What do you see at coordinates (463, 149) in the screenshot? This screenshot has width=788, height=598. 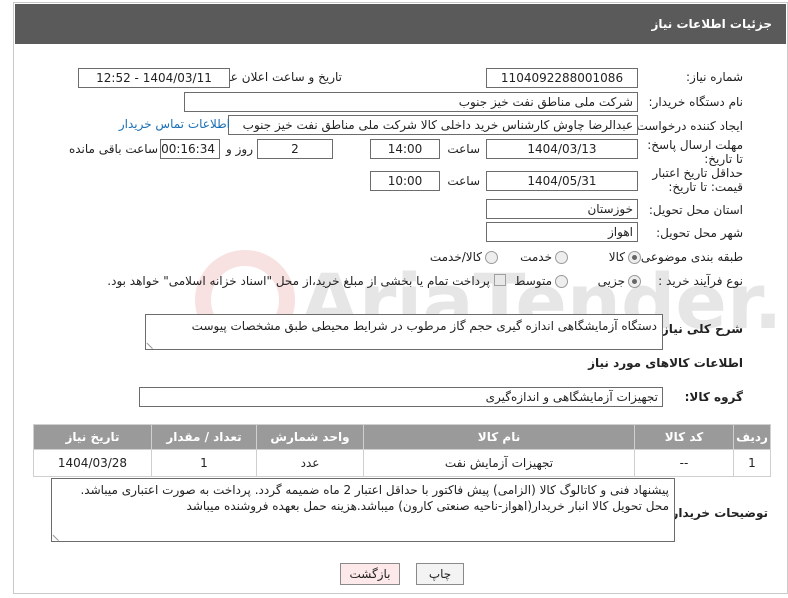 I see `deadline-time-label: ساعت` at bounding box center [463, 149].